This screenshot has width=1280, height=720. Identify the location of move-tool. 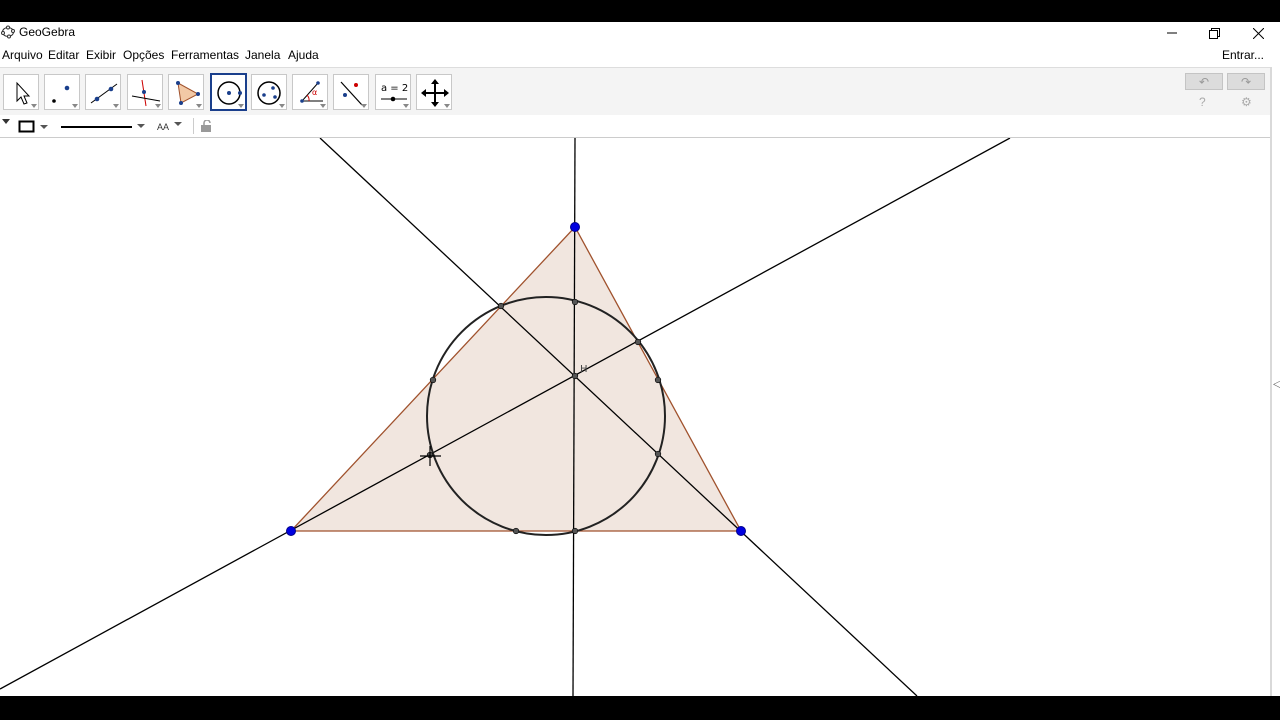
(21, 92).